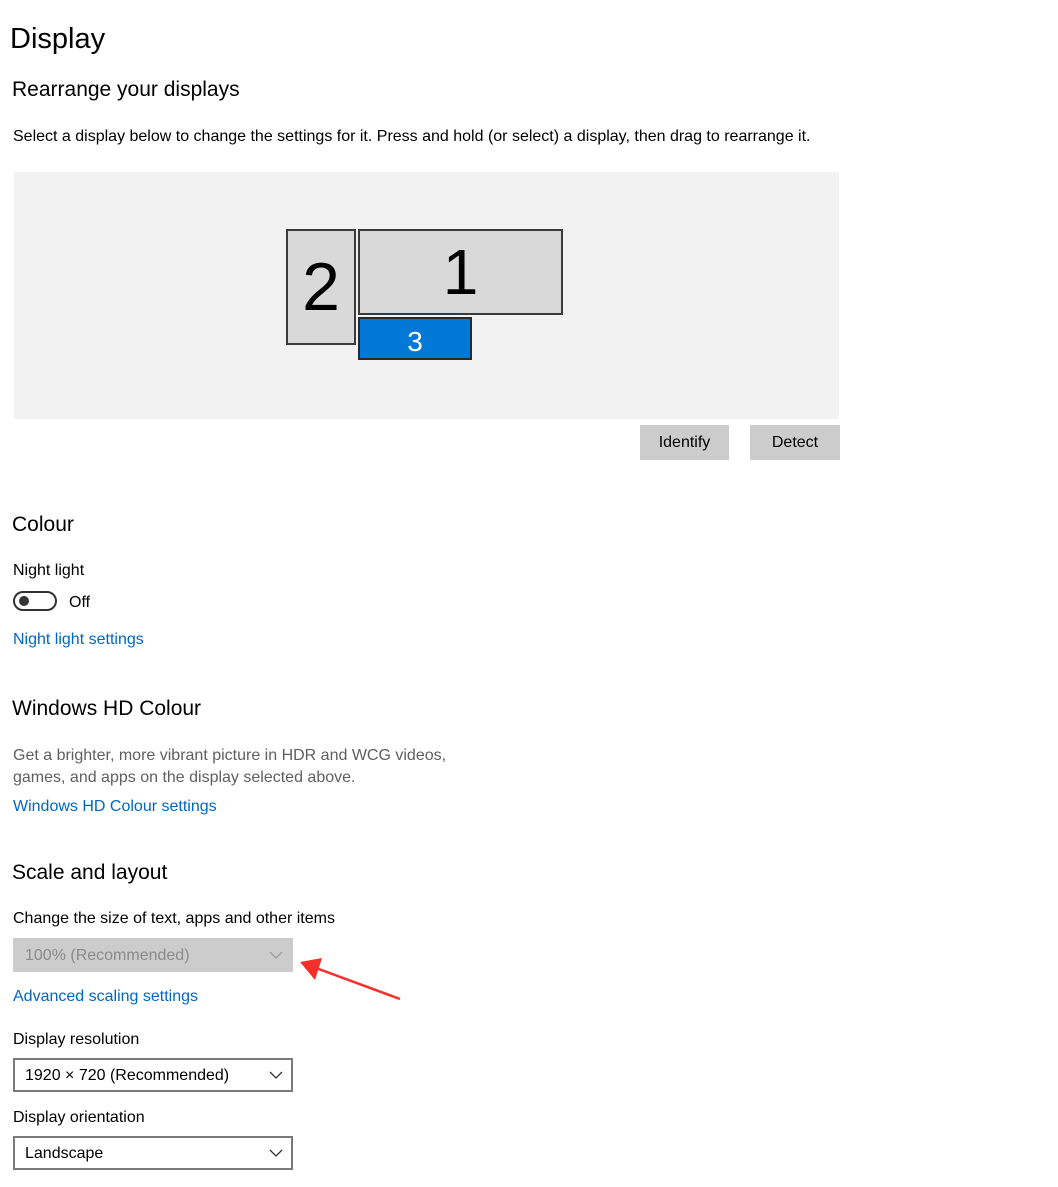  Describe the element at coordinates (107, 955) in the screenshot. I see `scale-dropdown-value: 100% (Recommended)` at that location.